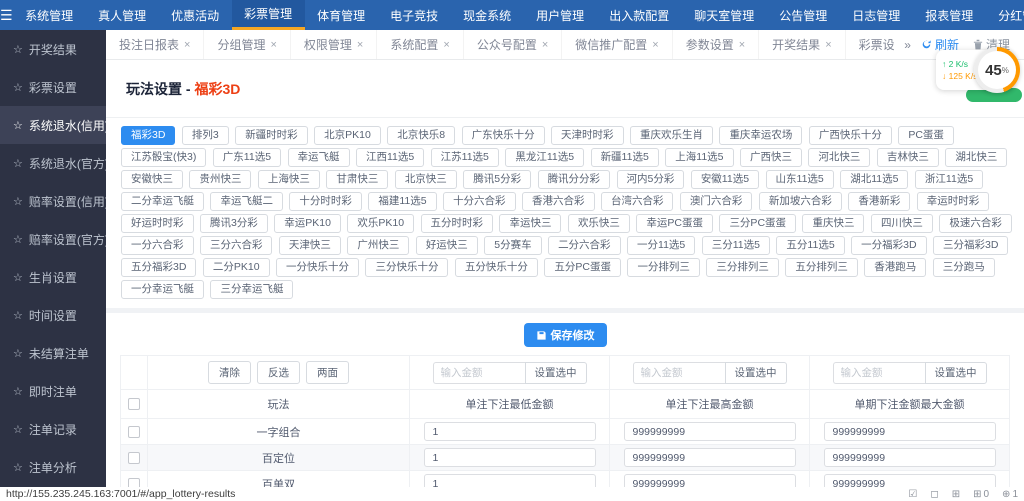 The image size is (1024, 501). I want to click on sidebar-item: ☆ 即时注单, so click(53, 391).